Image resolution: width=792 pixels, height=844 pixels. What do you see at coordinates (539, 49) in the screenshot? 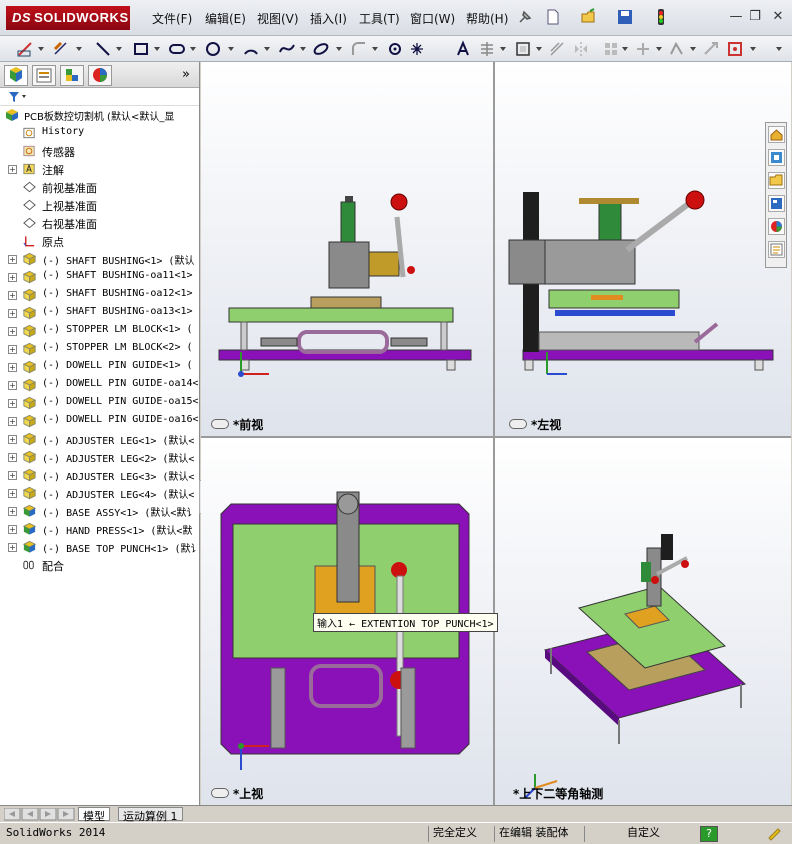
I see `convert-dropdown` at bounding box center [539, 49].